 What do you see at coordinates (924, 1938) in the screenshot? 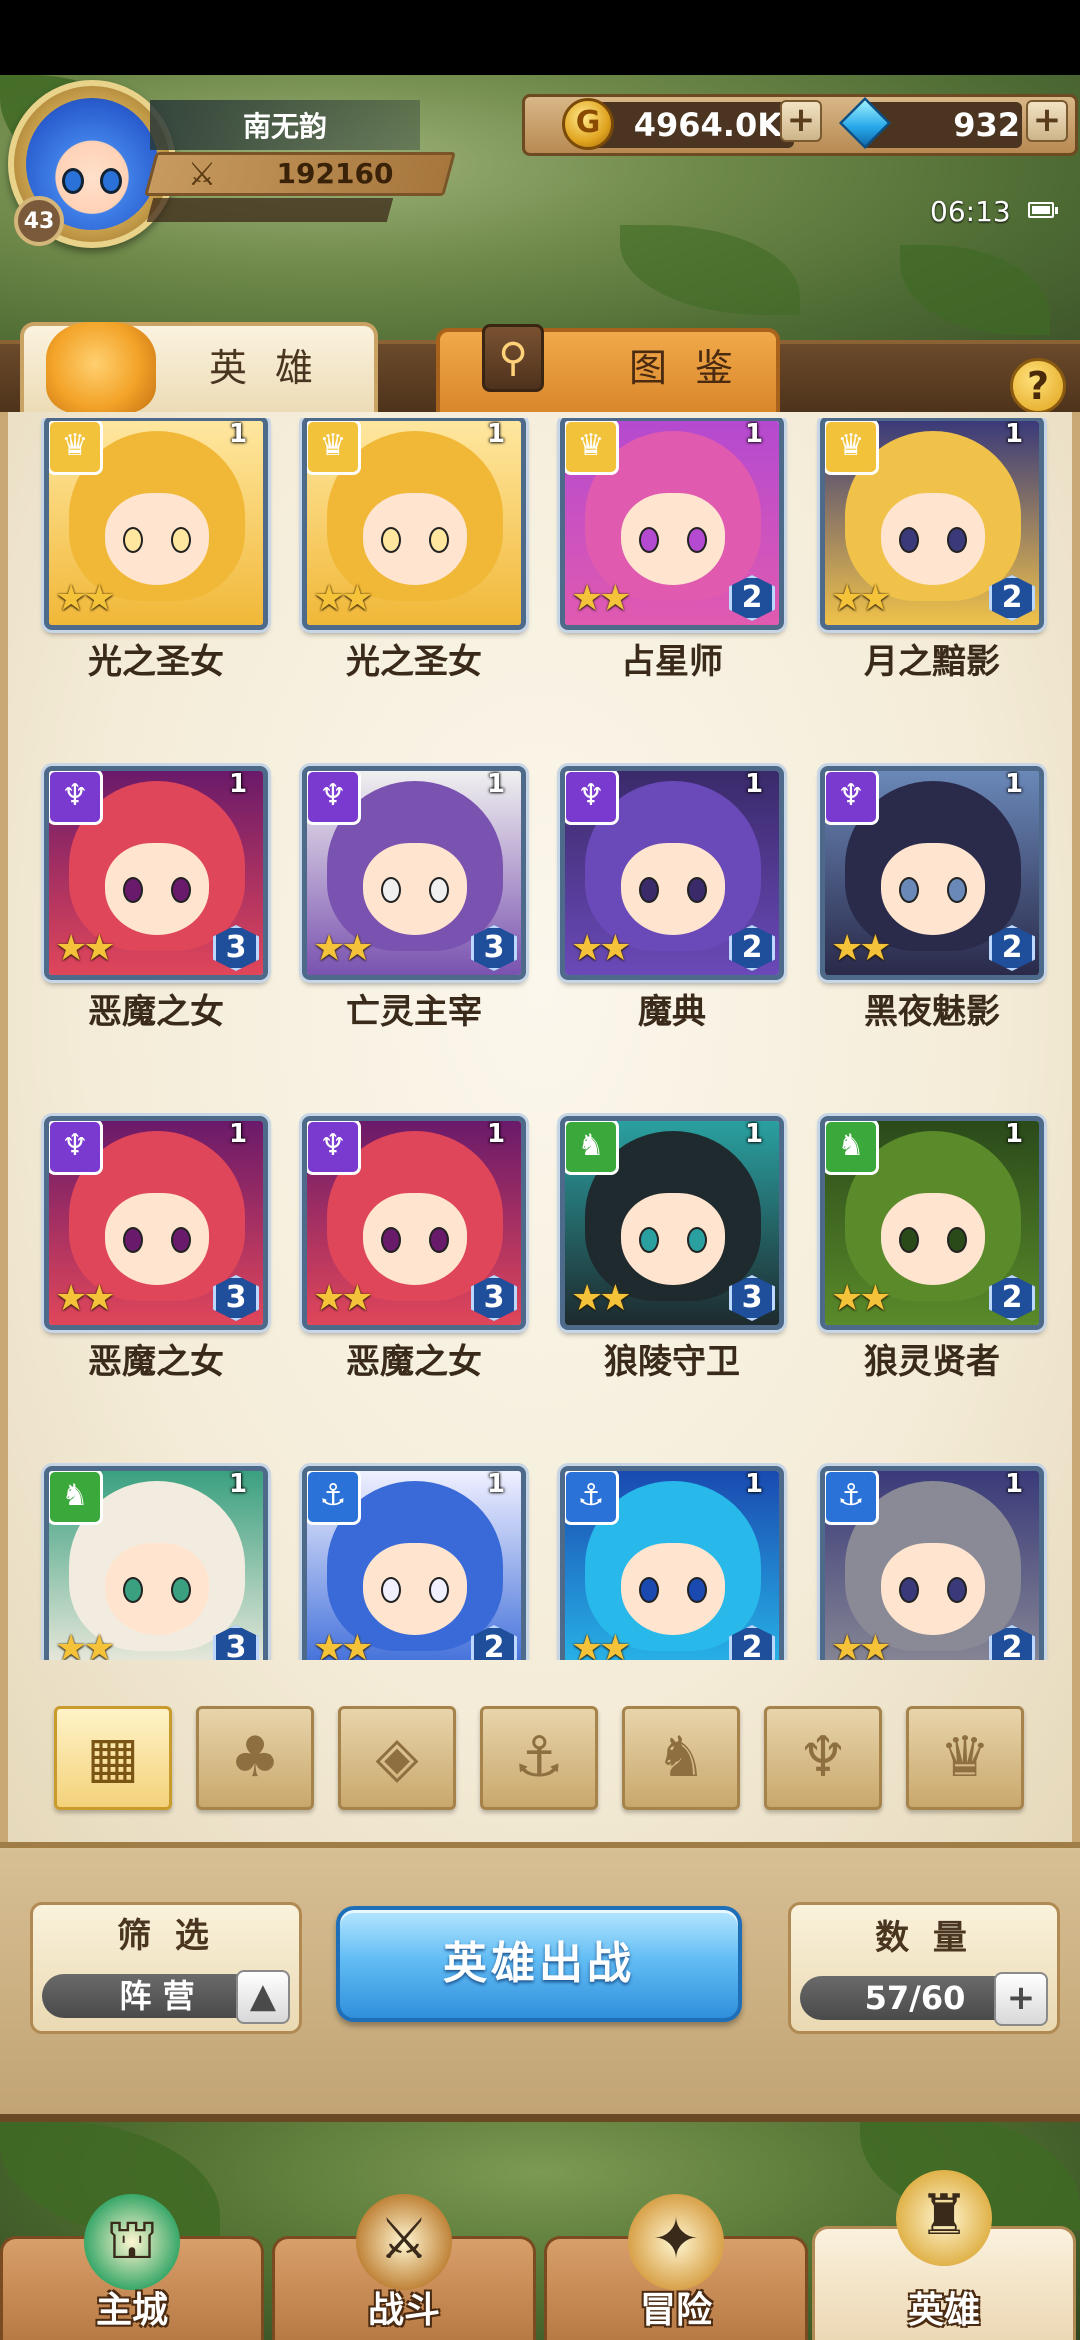
I see `count-title: 数 量` at bounding box center [924, 1938].